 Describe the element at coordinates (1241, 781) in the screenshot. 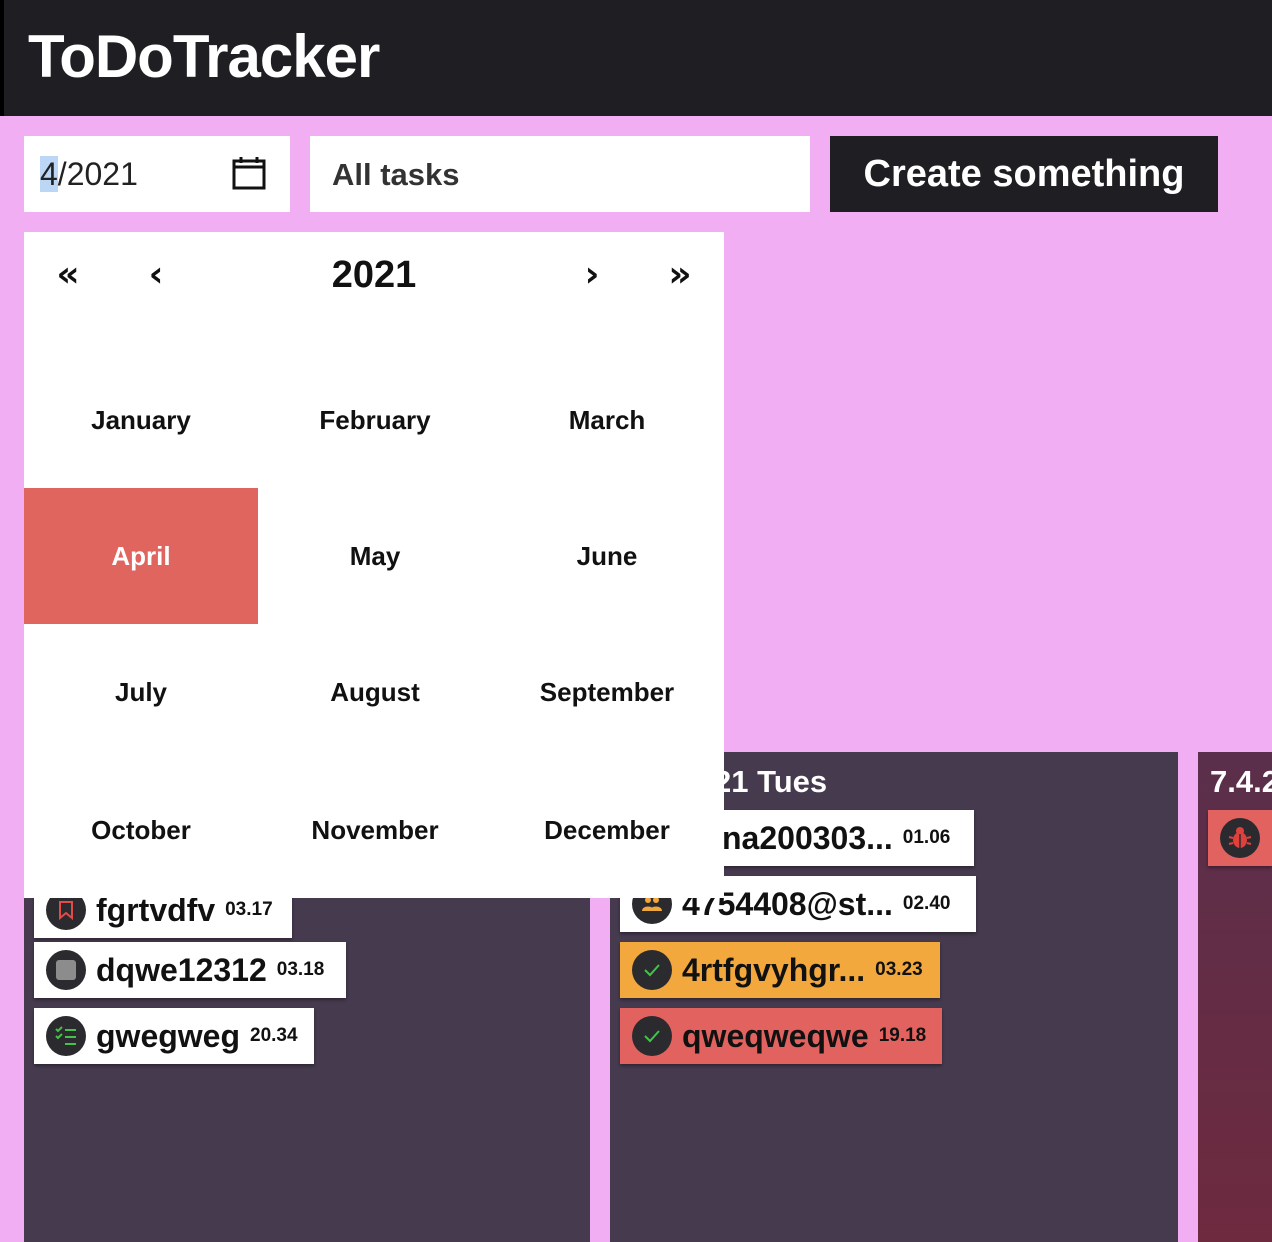

I see `day-title: 7.4.2` at that location.